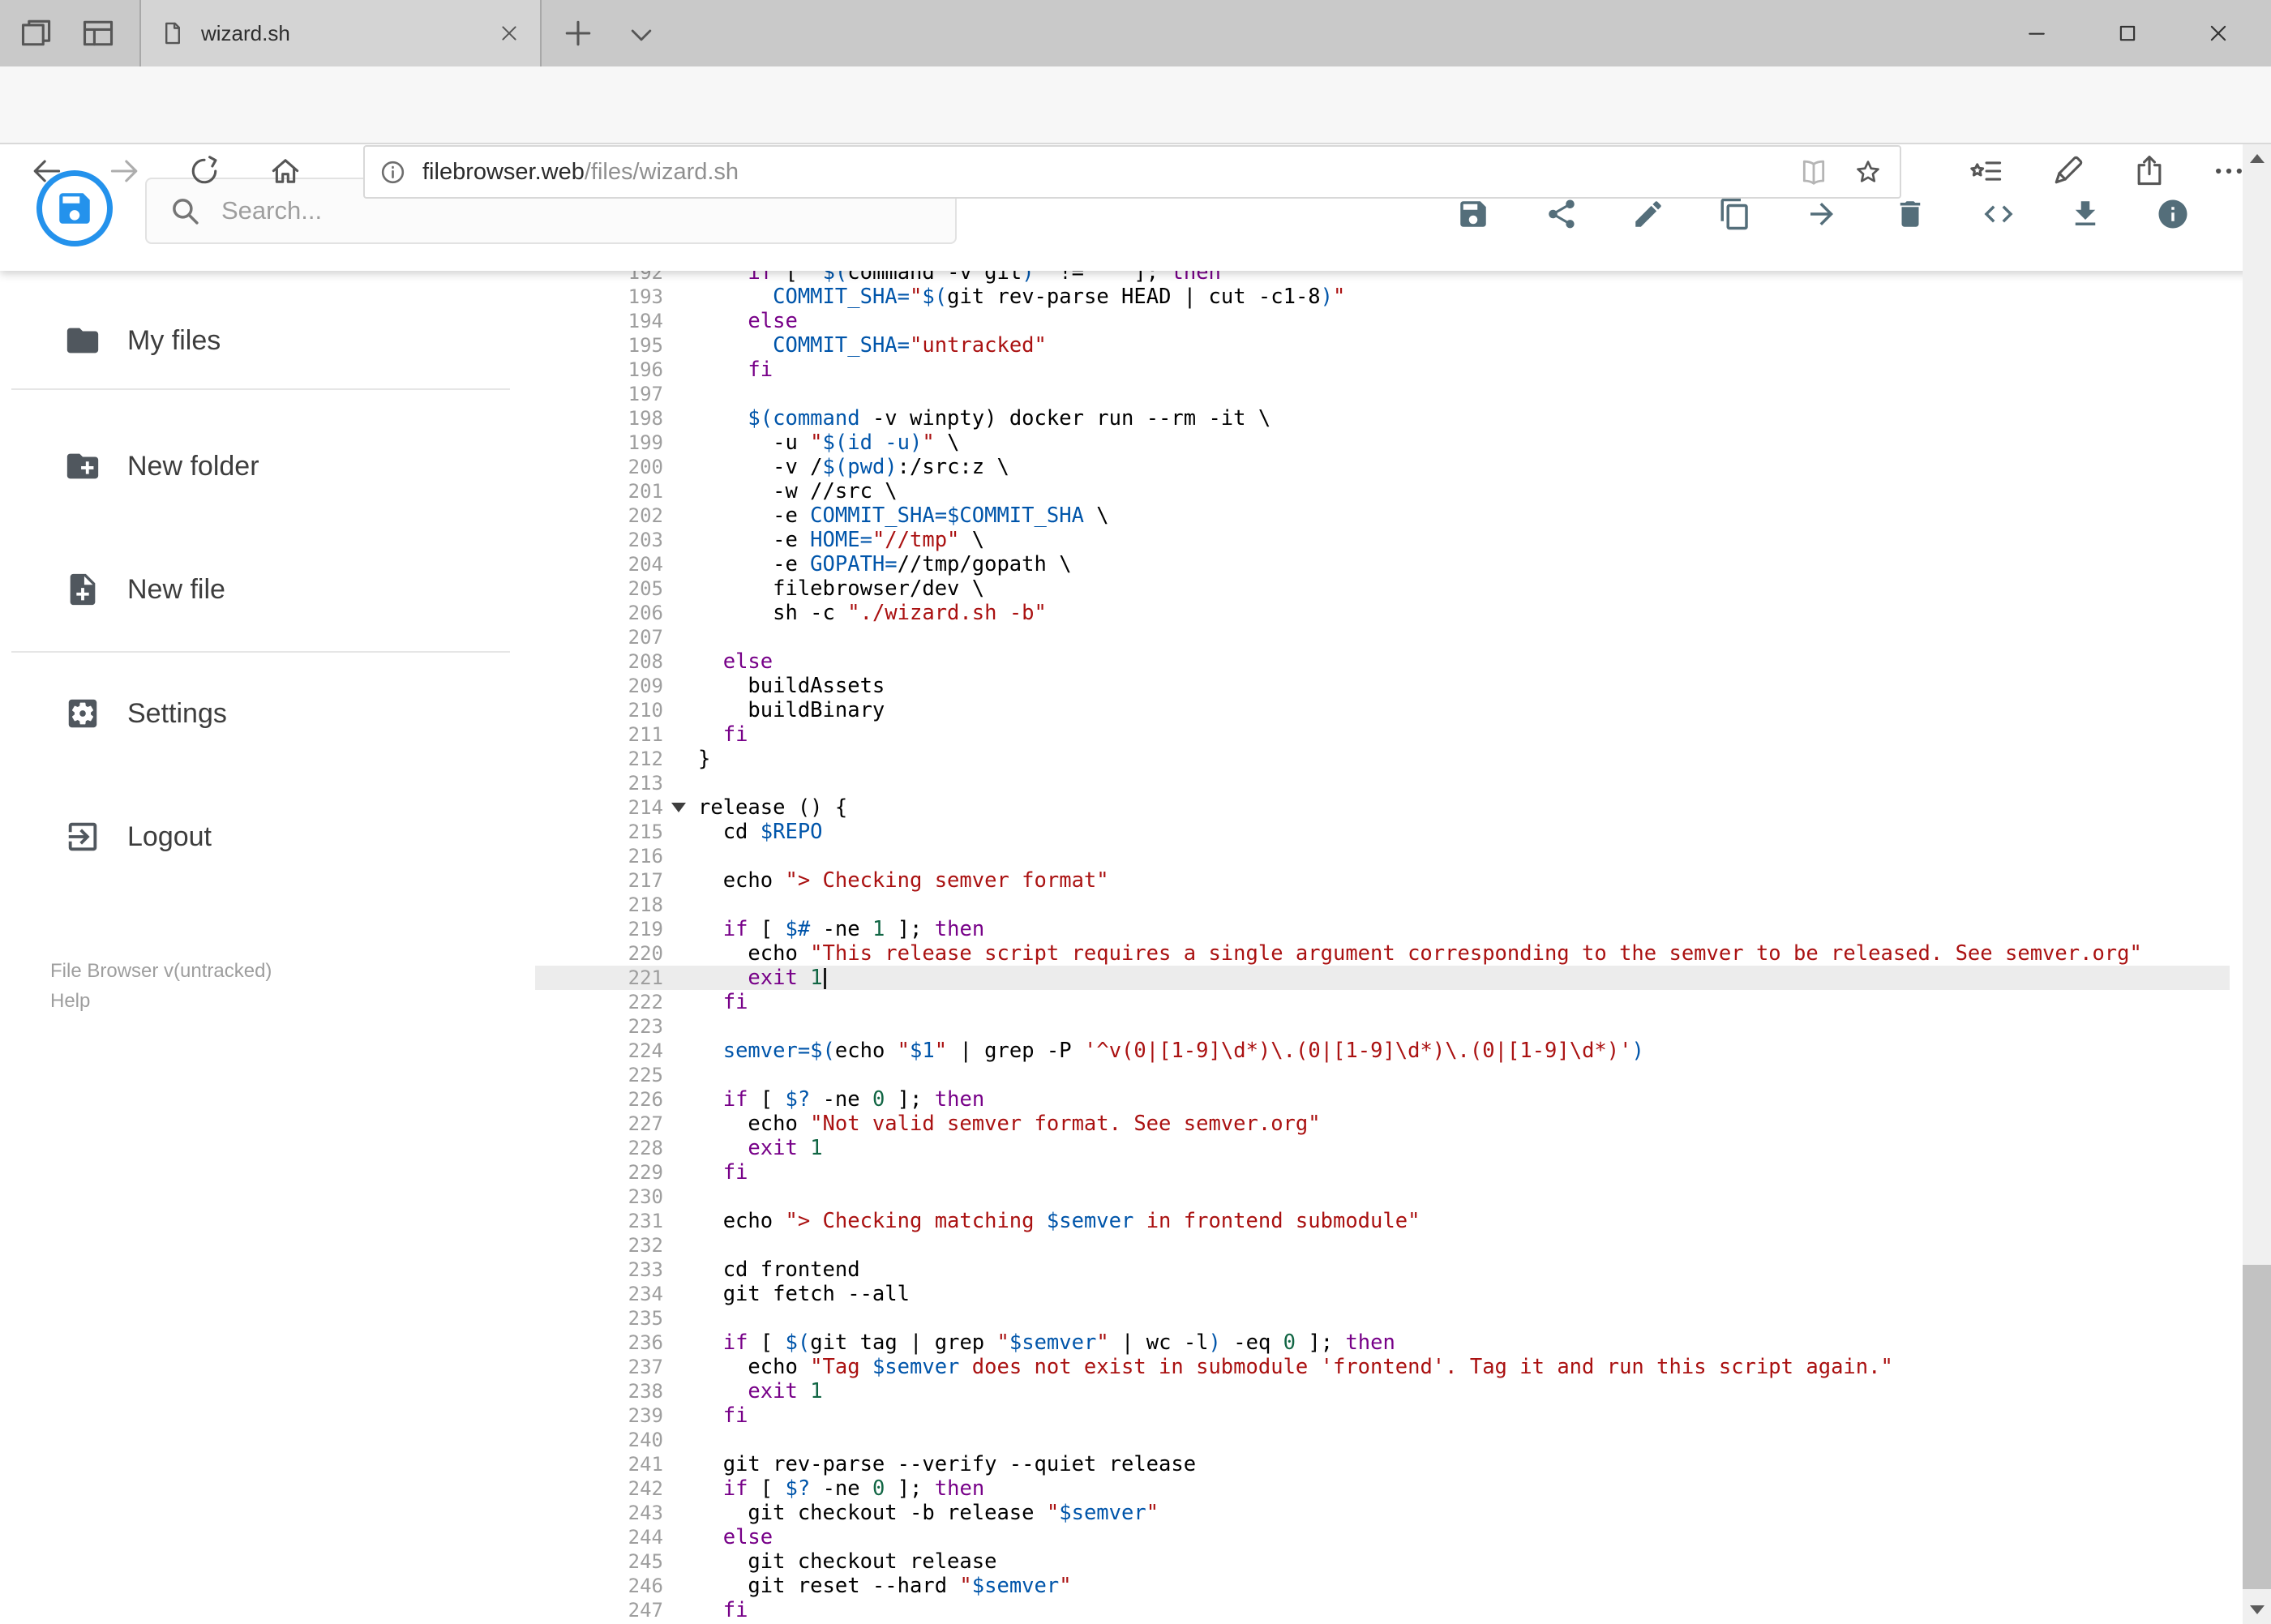 The image size is (2271, 1624). I want to click on line-number: 201, so click(599, 491).